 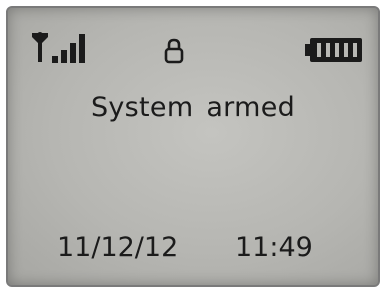 I want to click on status-message: System armed, so click(x=193, y=107).